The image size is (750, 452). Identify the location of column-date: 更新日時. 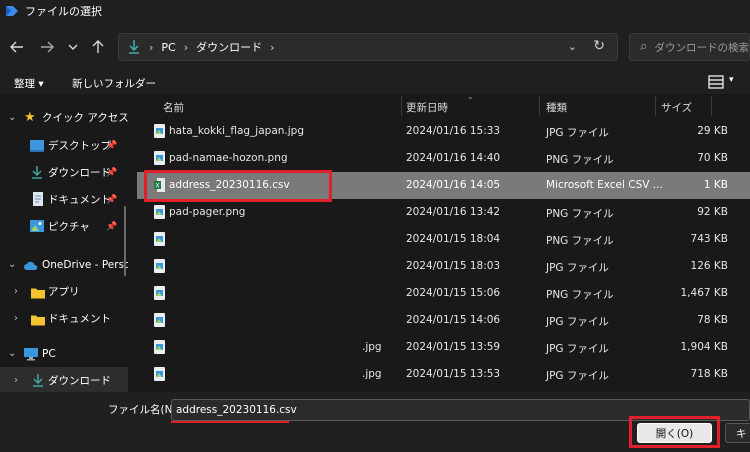
(427, 107).